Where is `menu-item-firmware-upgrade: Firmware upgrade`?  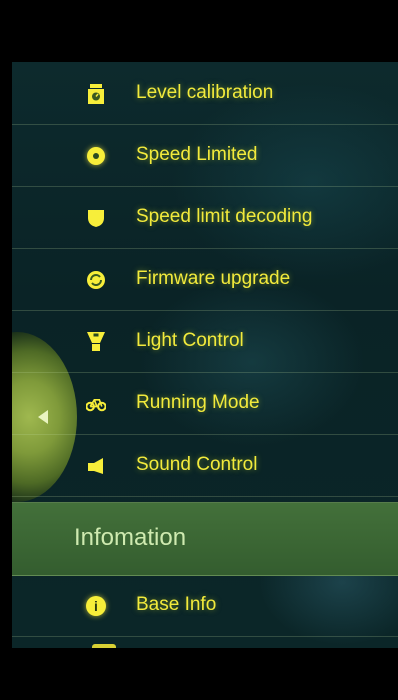
menu-item-firmware-upgrade: Firmware upgrade is located at coordinates (205, 279).